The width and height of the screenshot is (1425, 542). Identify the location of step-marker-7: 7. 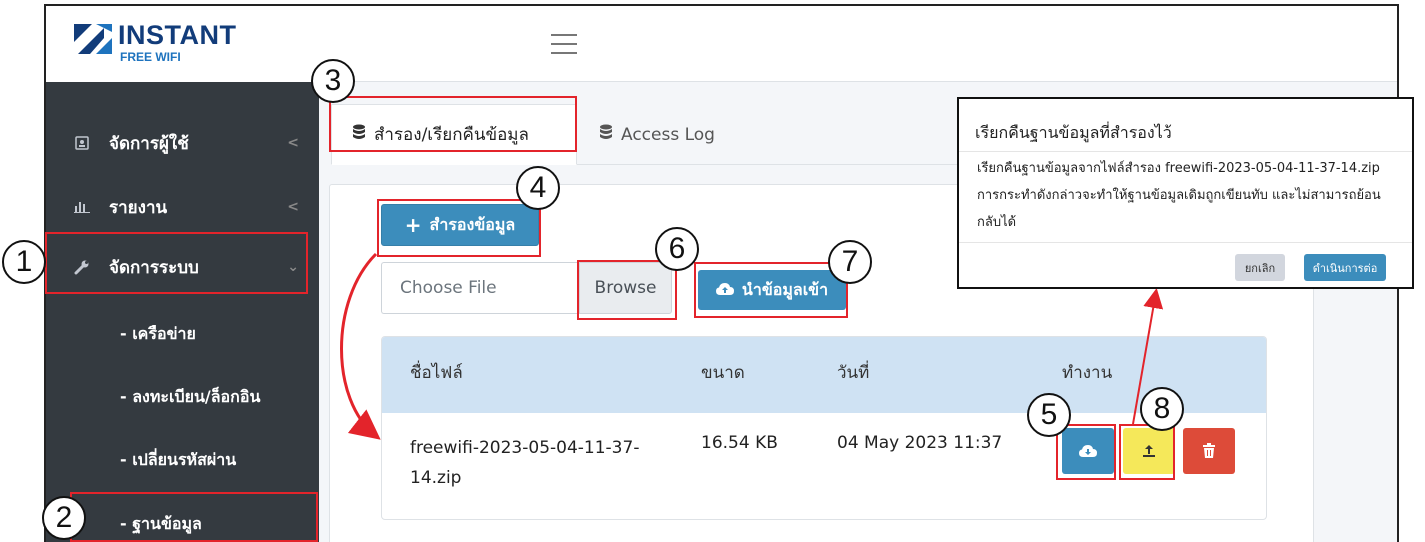
(850, 262).